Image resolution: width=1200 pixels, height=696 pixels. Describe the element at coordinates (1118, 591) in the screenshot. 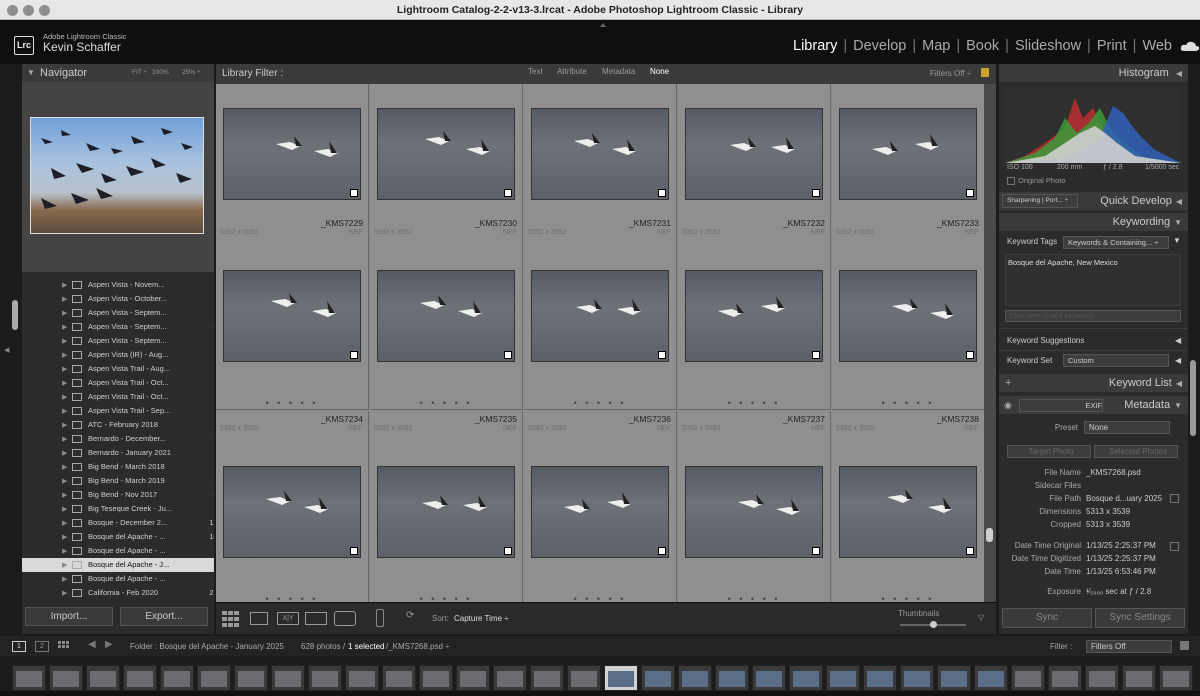

I see `metadata-value: ¹⁄₅₀₀₀ sec at ƒ / 2.8` at that location.